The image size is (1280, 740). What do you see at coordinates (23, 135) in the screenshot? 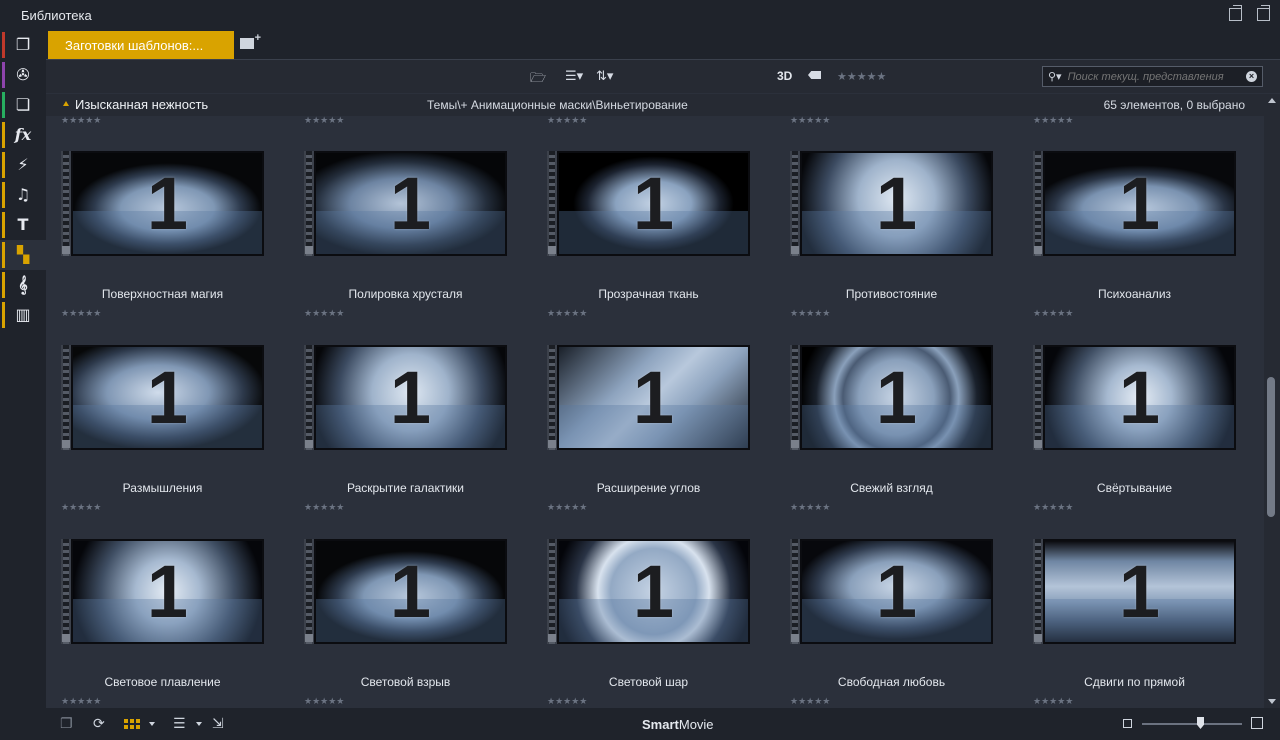
I see `sidebar-item-fx: fx` at bounding box center [23, 135].